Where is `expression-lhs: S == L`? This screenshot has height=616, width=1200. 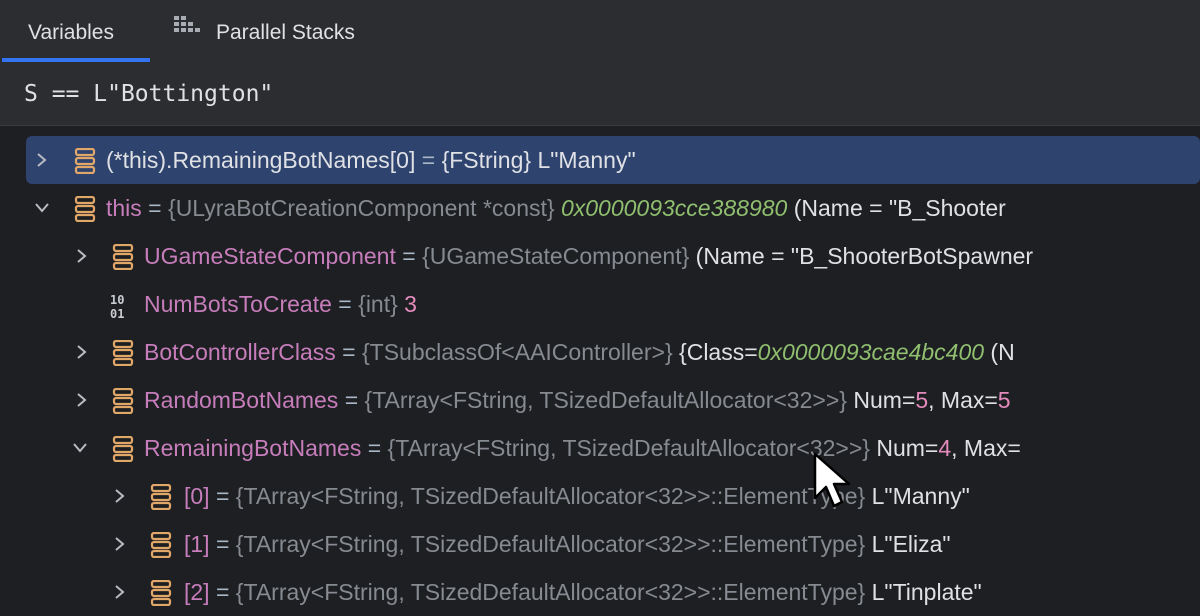
expression-lhs: S == L is located at coordinates (66, 94).